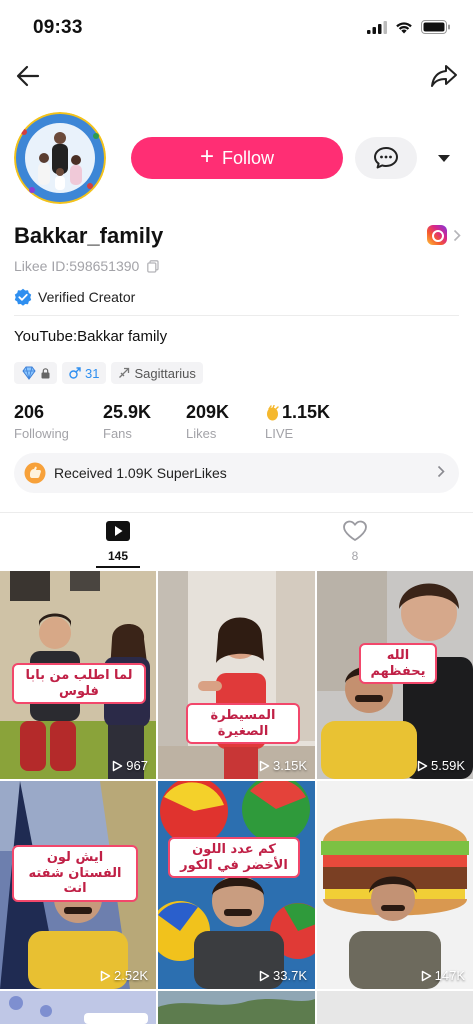 This screenshot has width=473, height=1024. What do you see at coordinates (87, 297) in the screenshot?
I see `verified-label: Verified Creator` at bounding box center [87, 297].